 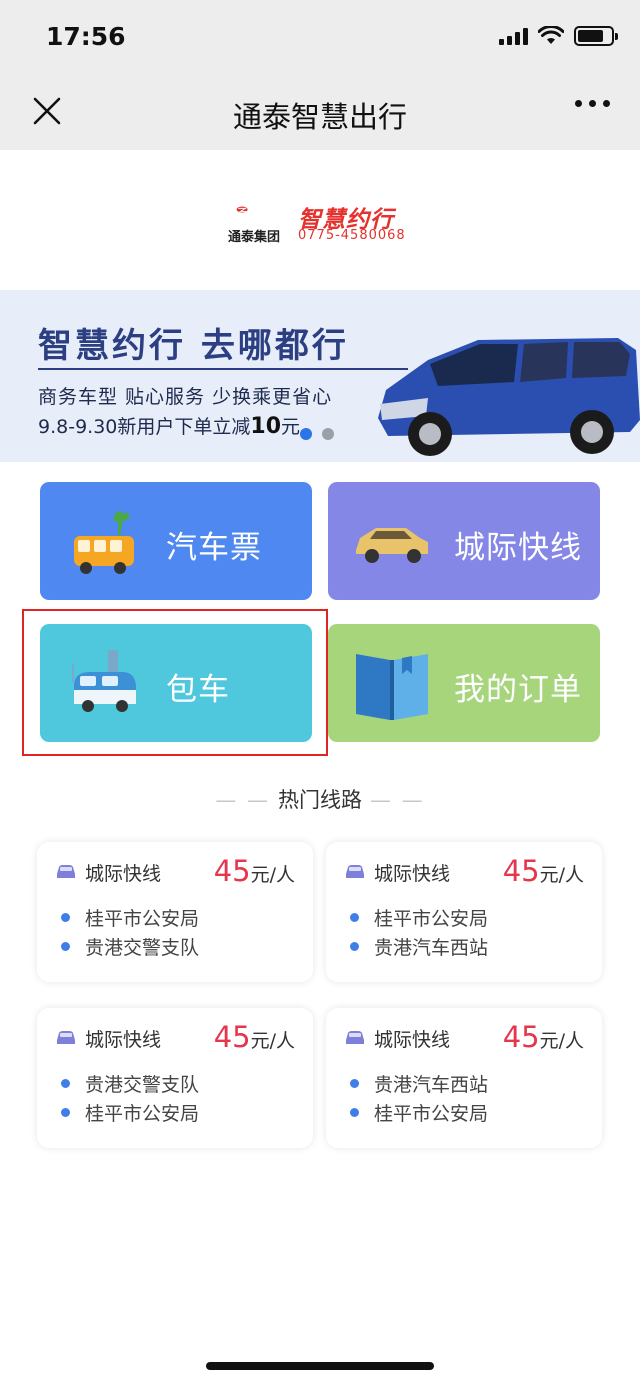 I want to click on home-indicator, so click(x=320, y=1366).